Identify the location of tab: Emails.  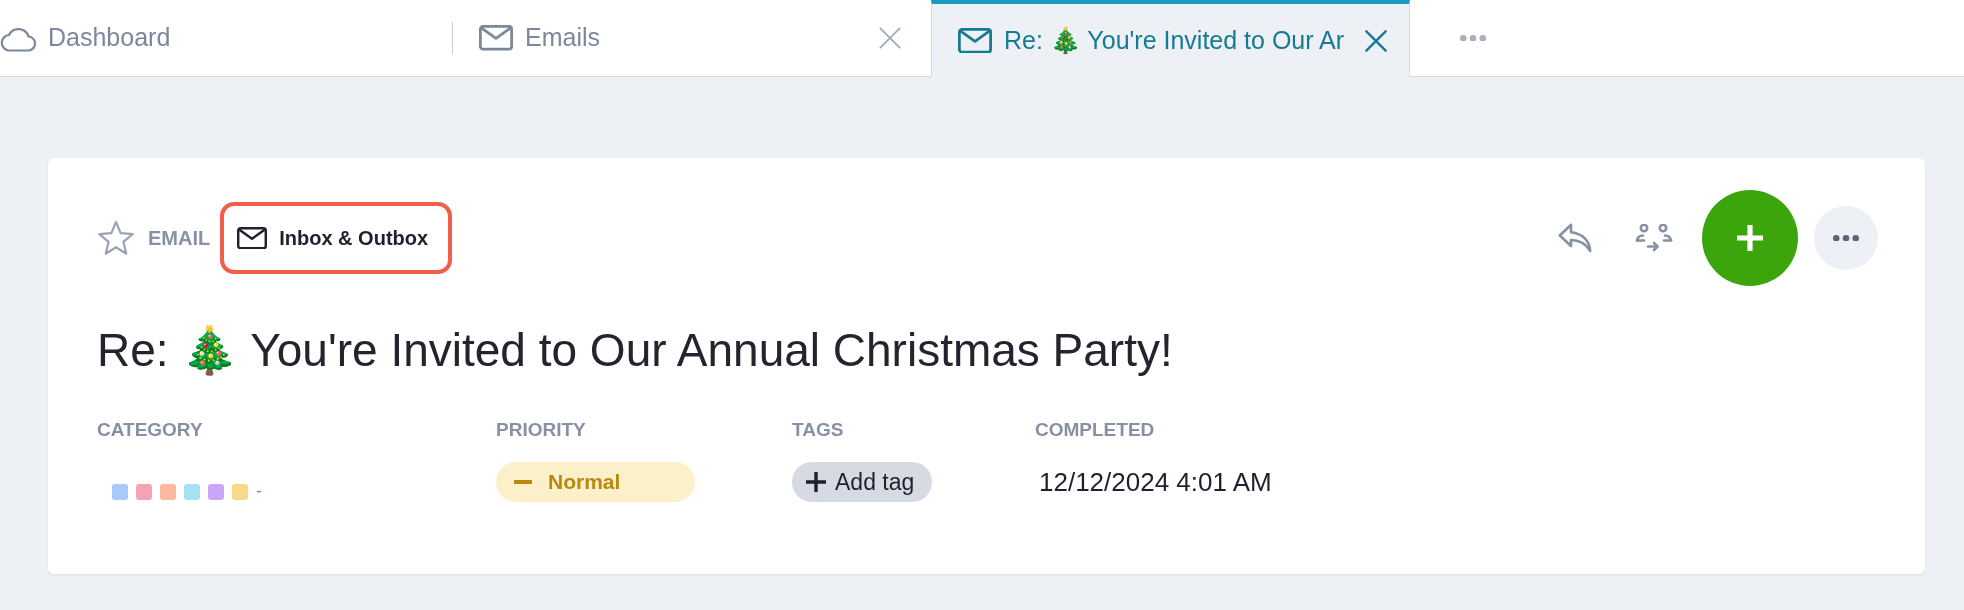
(691, 38).